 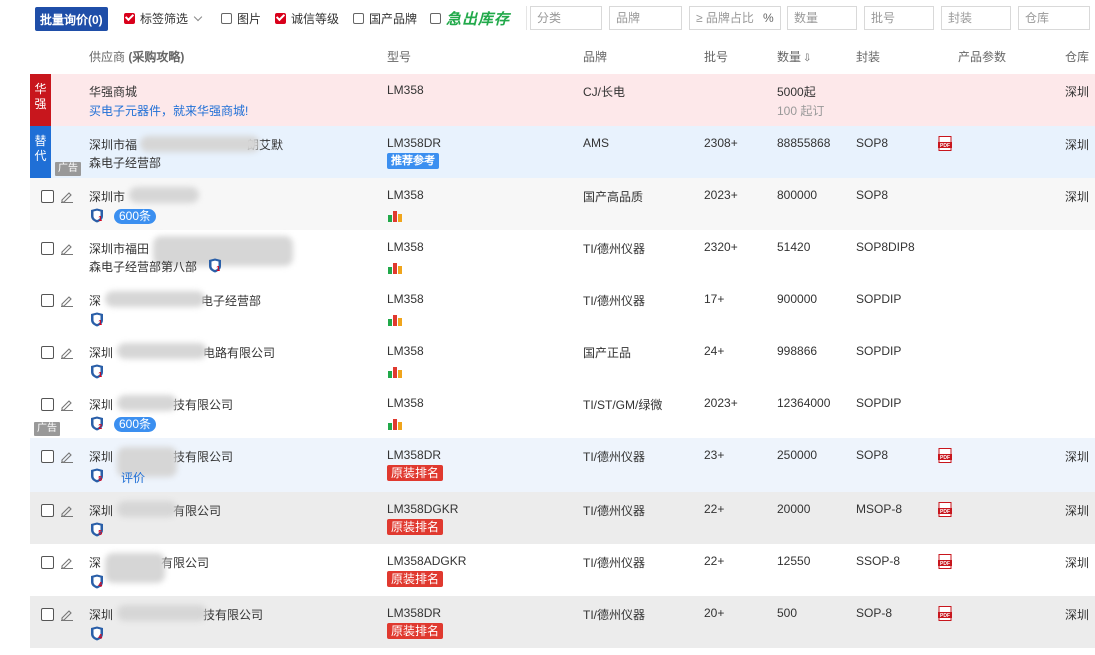 I want to click on batch-inquiry-button: 批量询价(0), so click(x=71, y=19).